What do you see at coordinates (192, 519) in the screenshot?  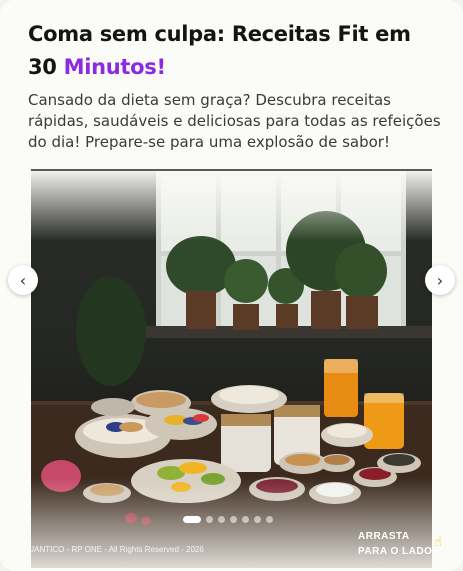 I see `pagination-dot-active` at bounding box center [192, 519].